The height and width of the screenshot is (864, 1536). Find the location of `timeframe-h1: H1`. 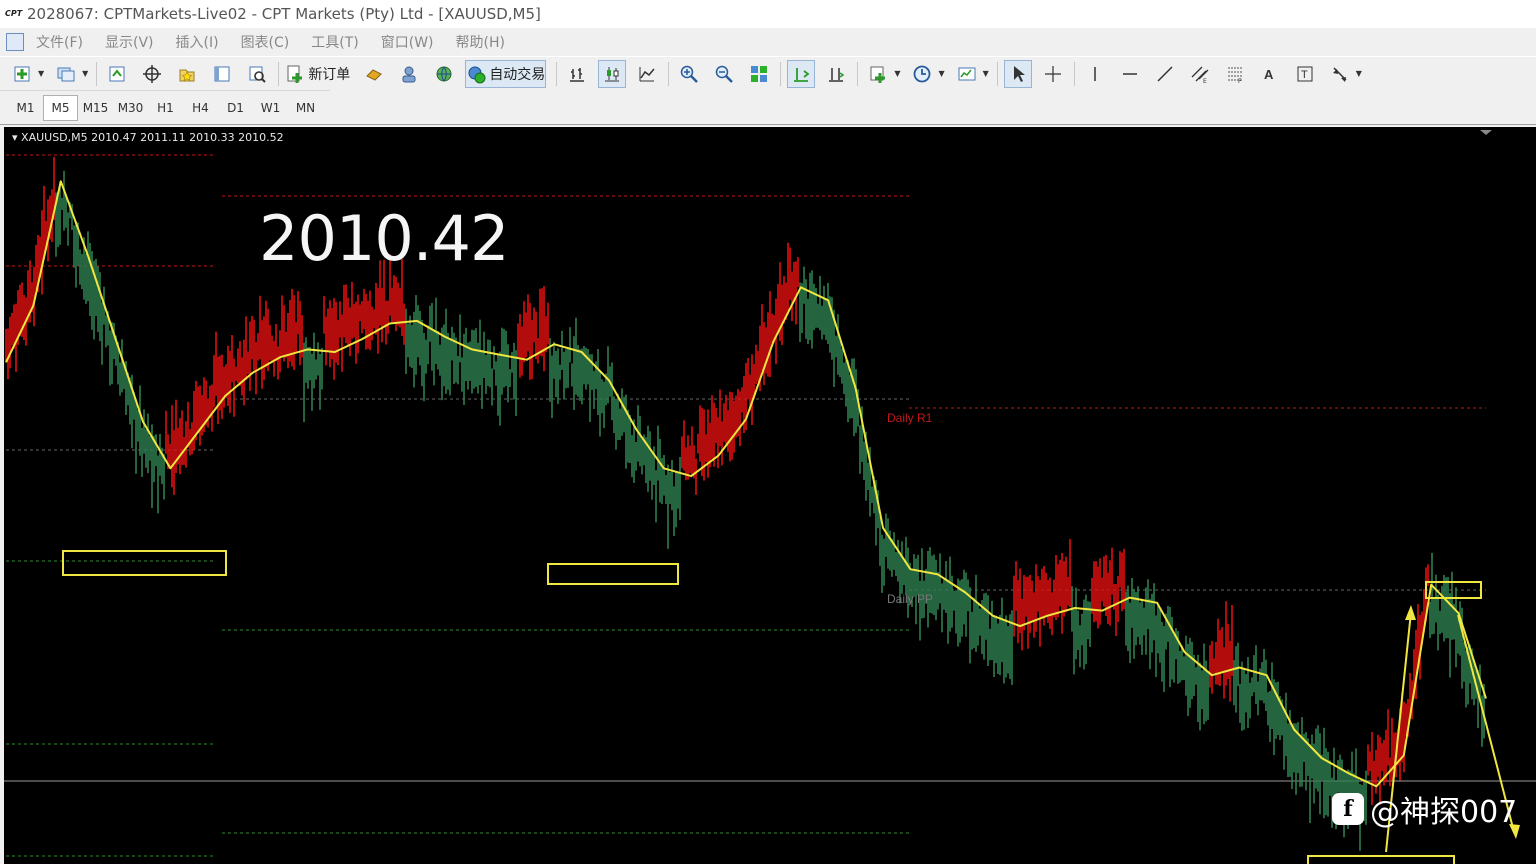

timeframe-h1: H1 is located at coordinates (165, 108).